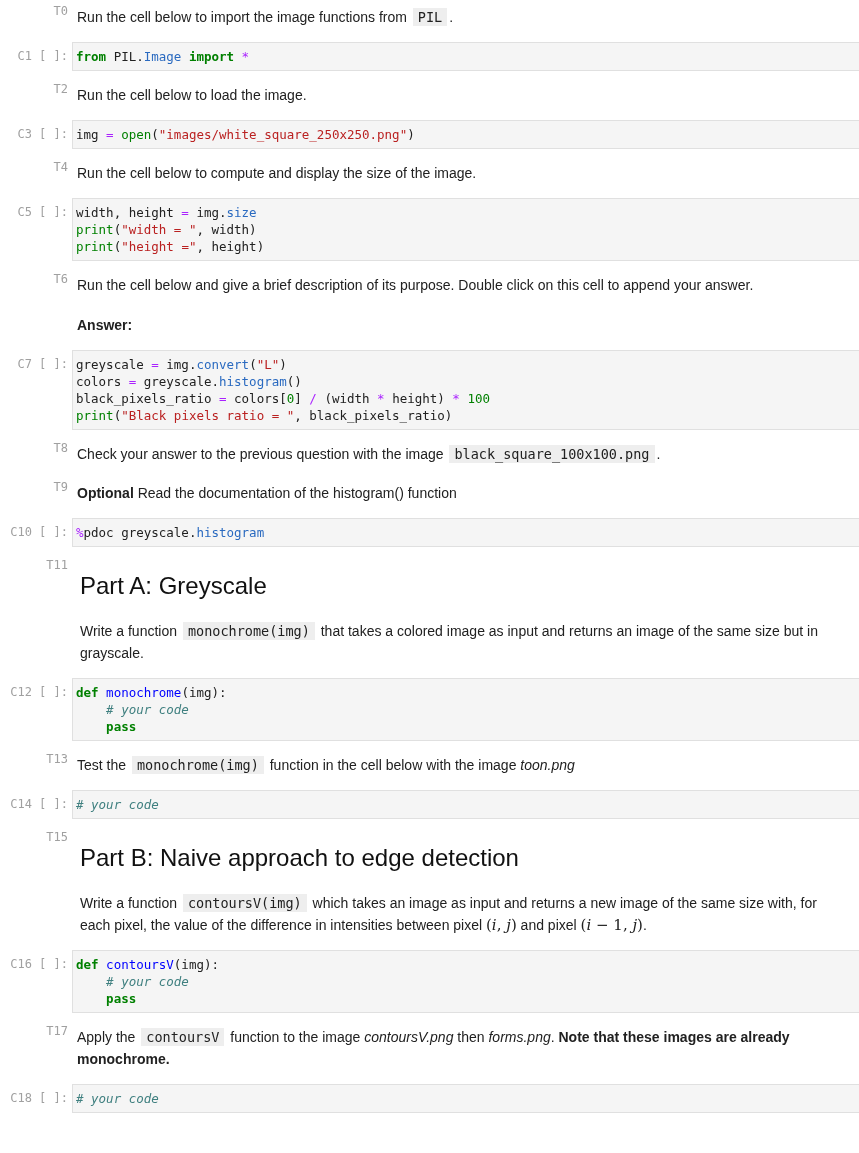 The height and width of the screenshot is (1153, 859). Describe the element at coordinates (39, 963) in the screenshot. I see `cell-prompt: C16 [ ]:` at that location.